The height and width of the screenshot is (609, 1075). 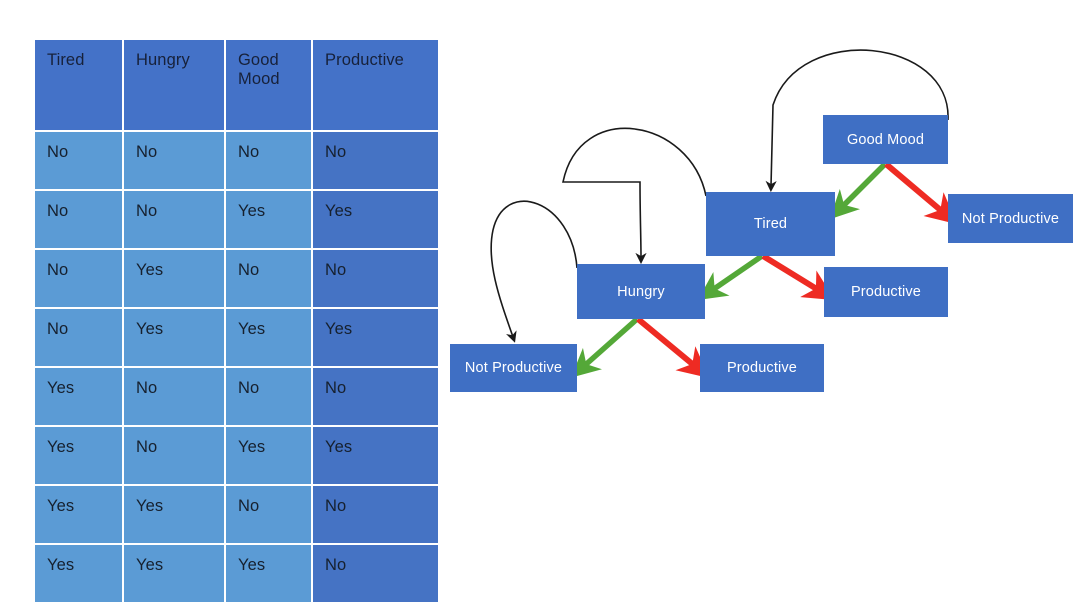 What do you see at coordinates (174, 85) in the screenshot?
I see `column-header-hungry: Hungry` at bounding box center [174, 85].